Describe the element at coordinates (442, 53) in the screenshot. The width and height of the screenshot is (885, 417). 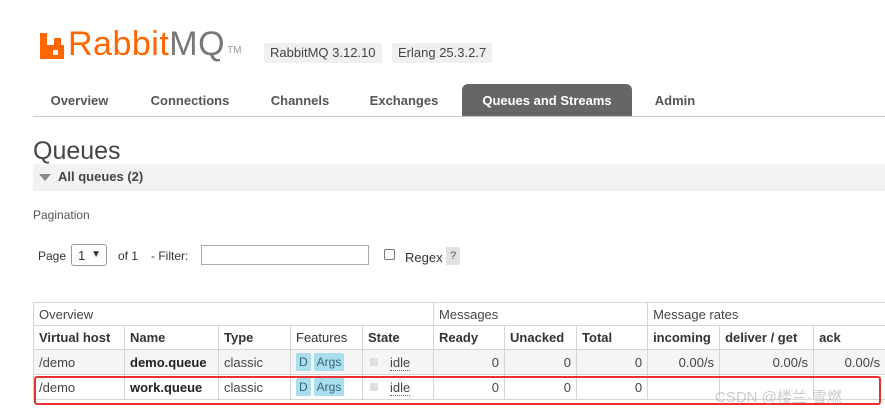
I see `erlang-version-badge: Erlang 25.3.2.7` at that location.